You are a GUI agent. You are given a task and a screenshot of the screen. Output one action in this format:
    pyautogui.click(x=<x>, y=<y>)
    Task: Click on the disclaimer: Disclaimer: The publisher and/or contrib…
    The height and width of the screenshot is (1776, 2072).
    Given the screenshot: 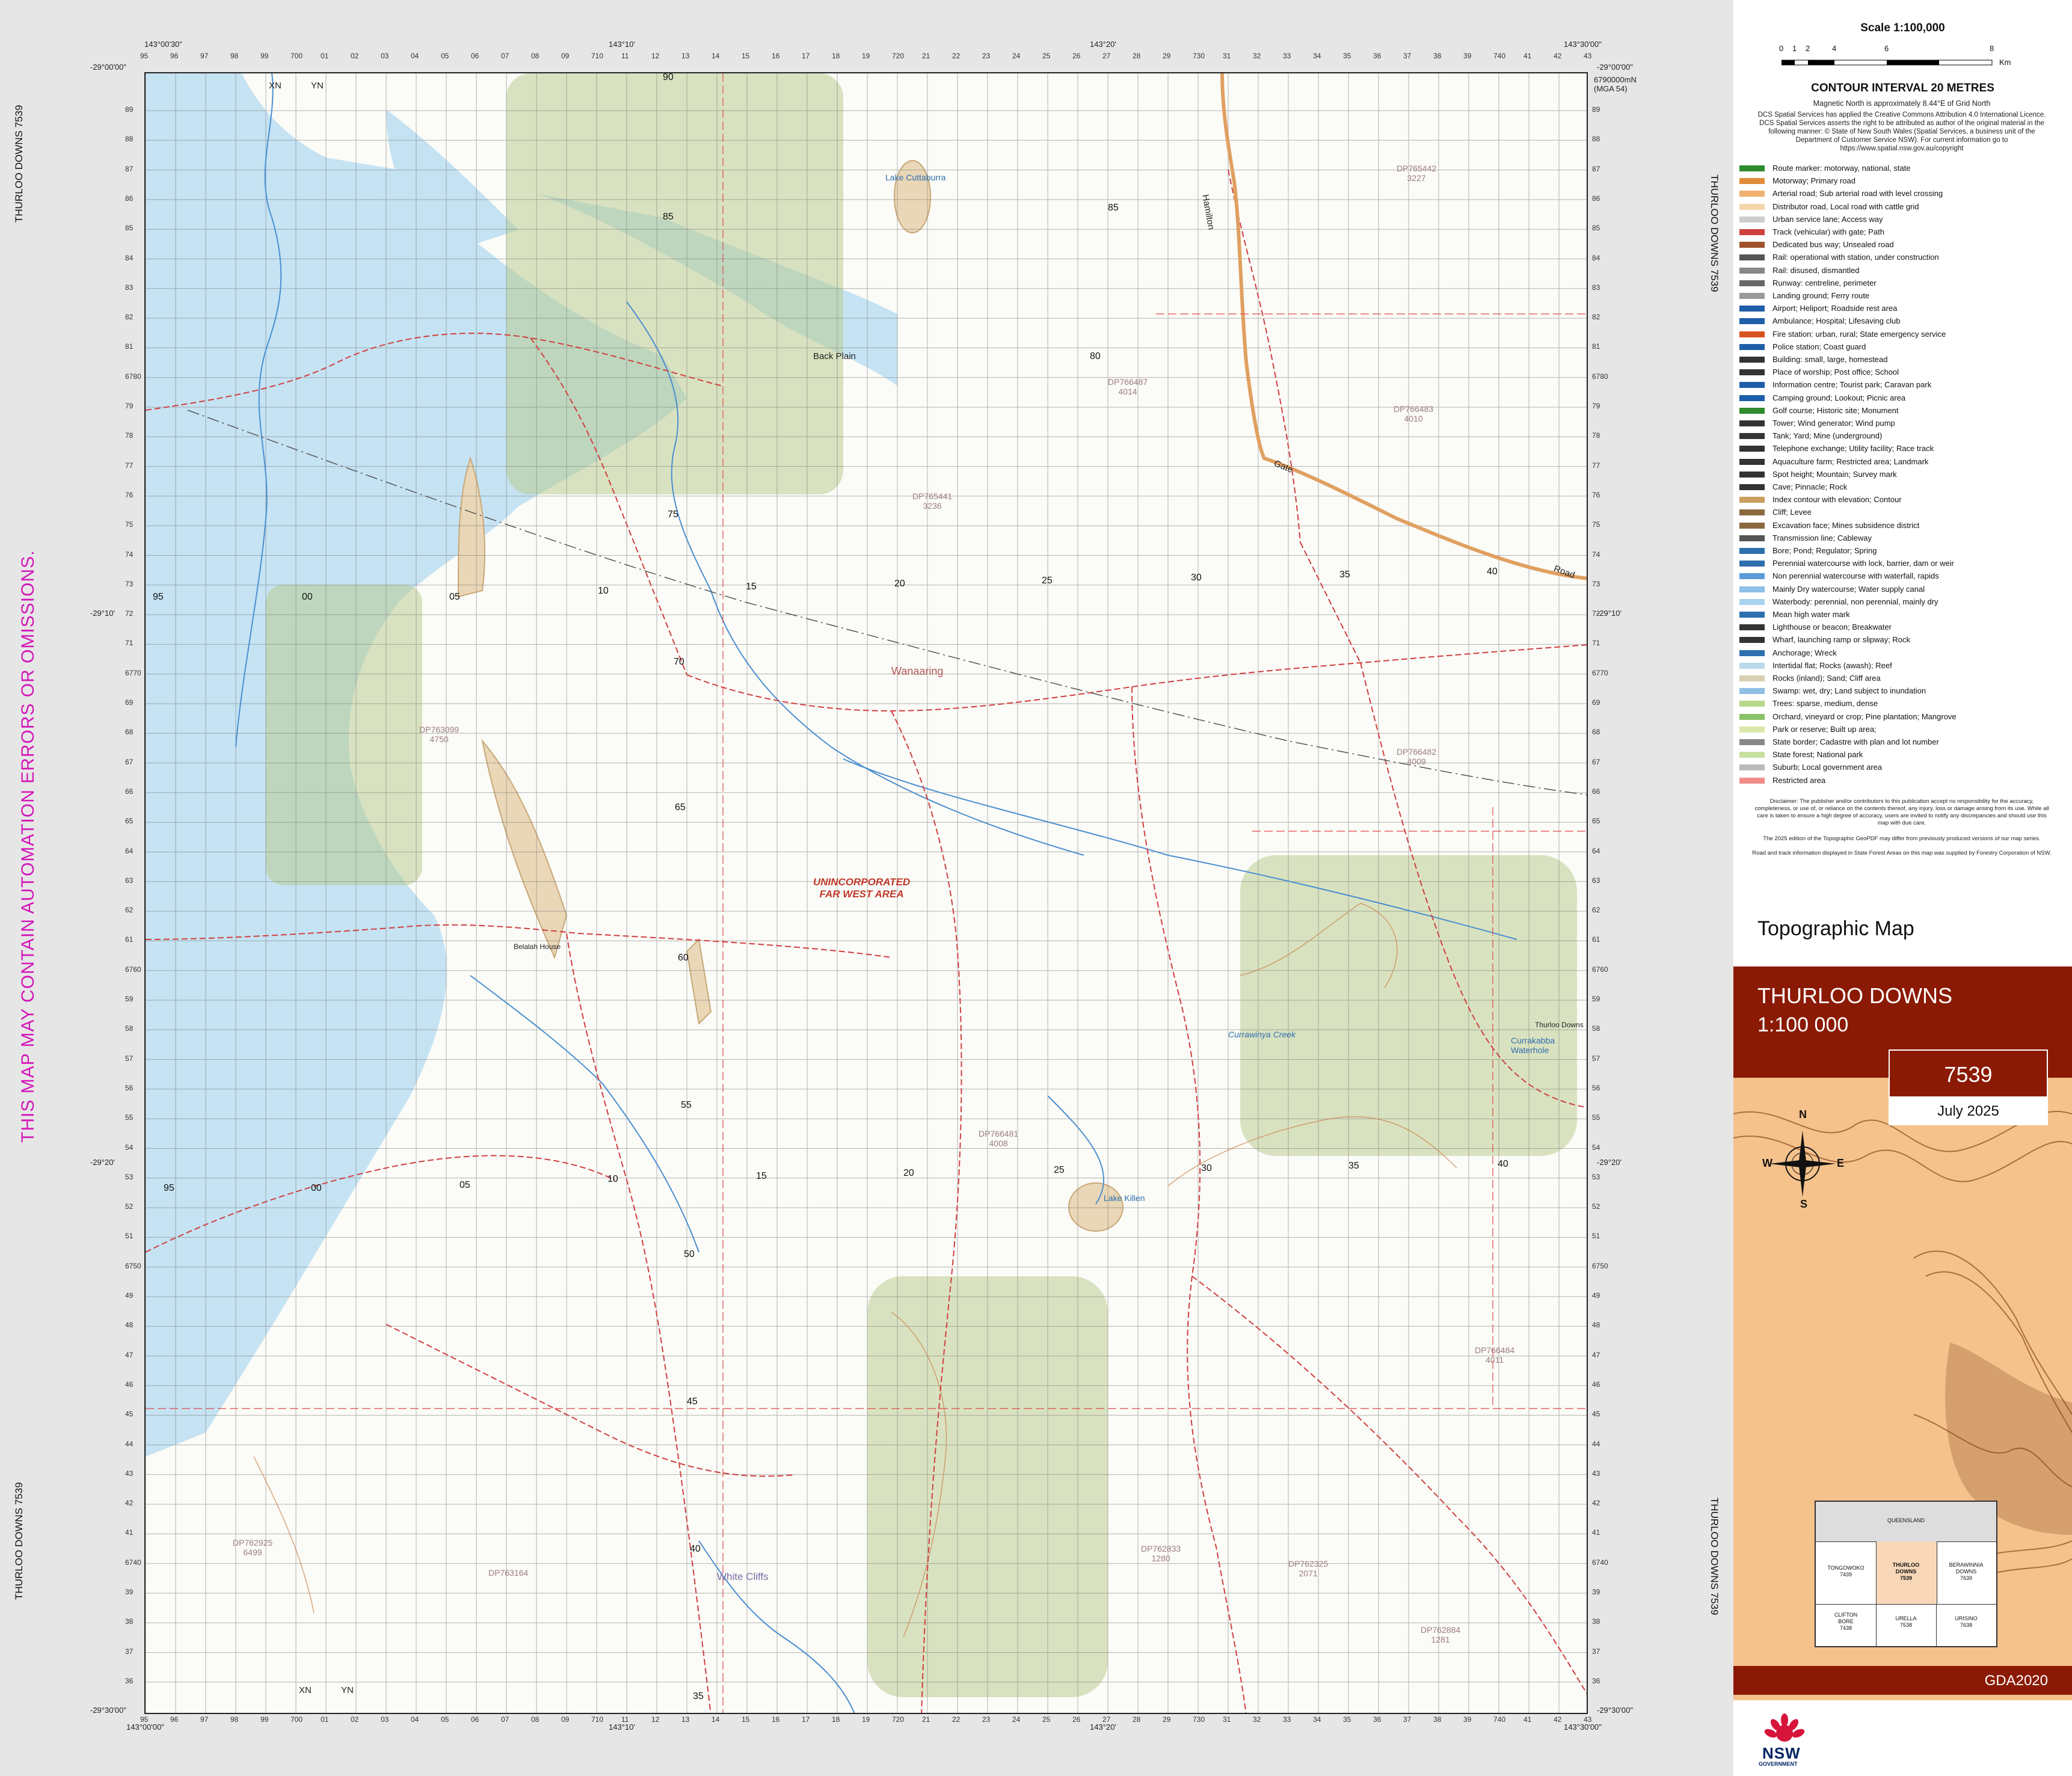 What is the action you would take?
    pyautogui.click(x=1902, y=812)
    